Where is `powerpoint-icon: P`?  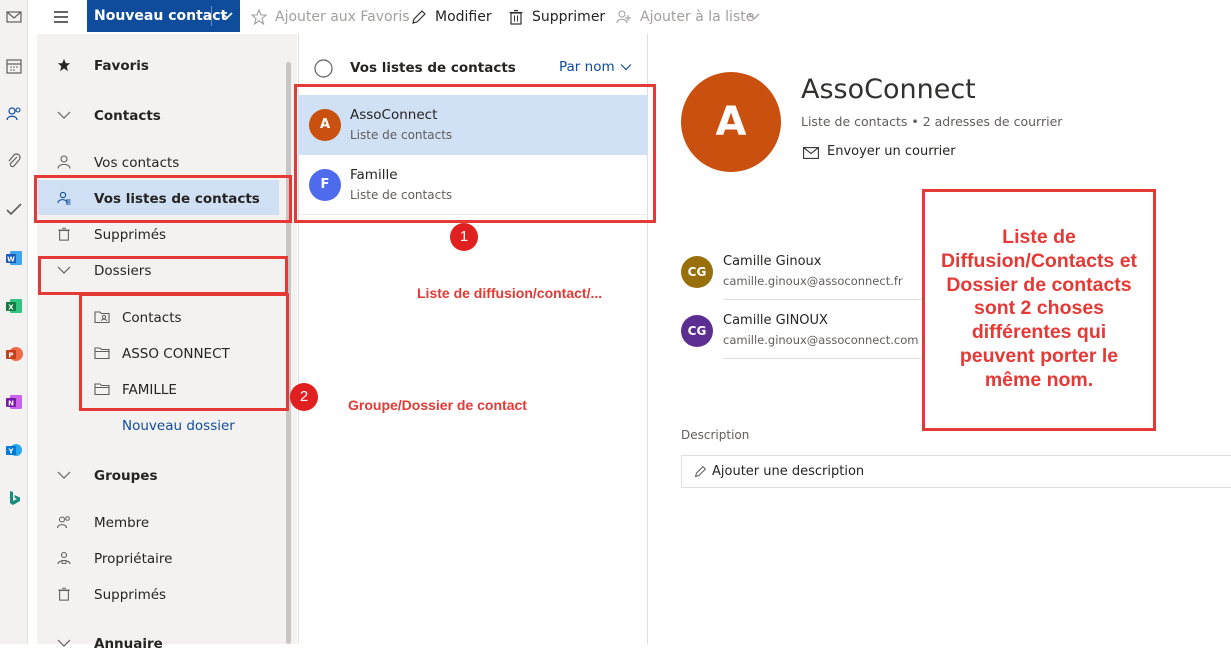 powerpoint-icon: P is located at coordinates (14, 354).